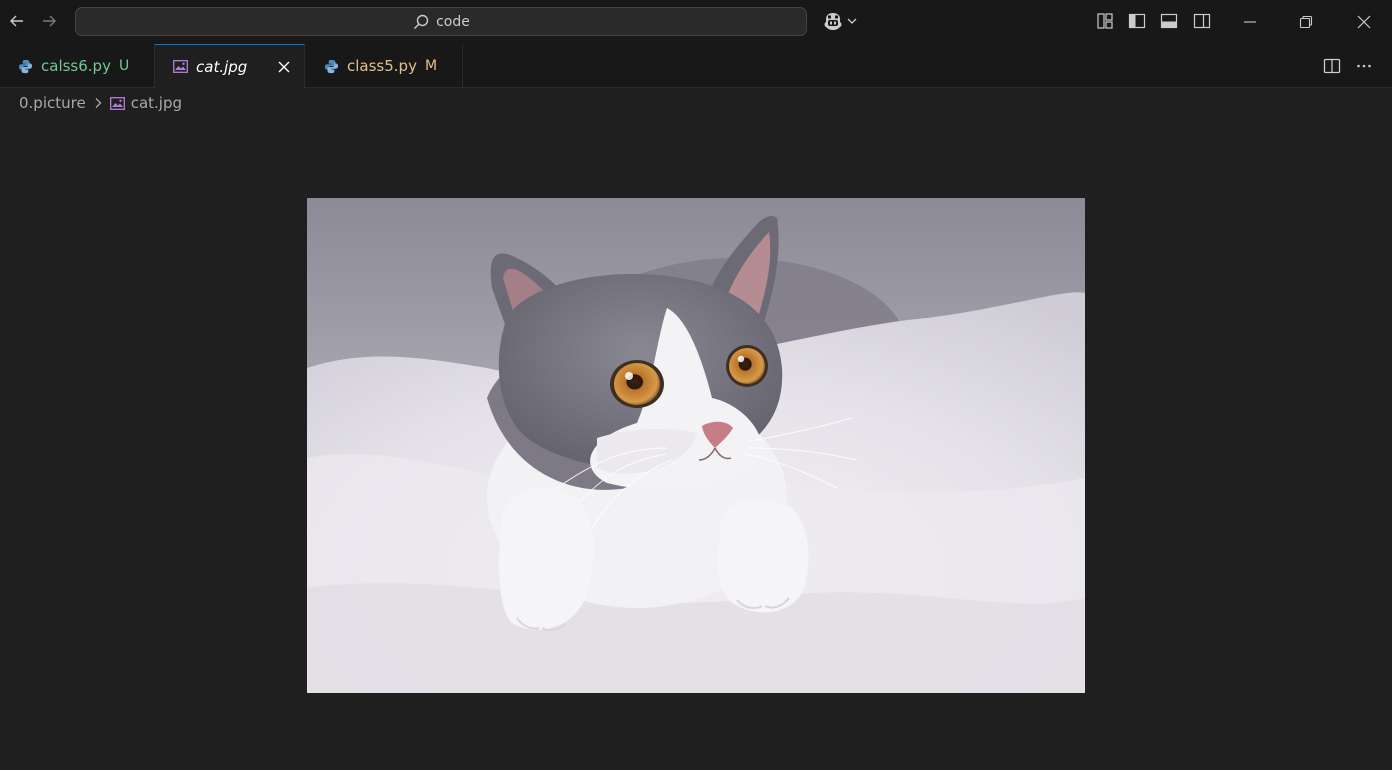 This screenshot has height=770, width=1392. I want to click on tab-cat-jpg: cat.jpg, so click(230, 66).